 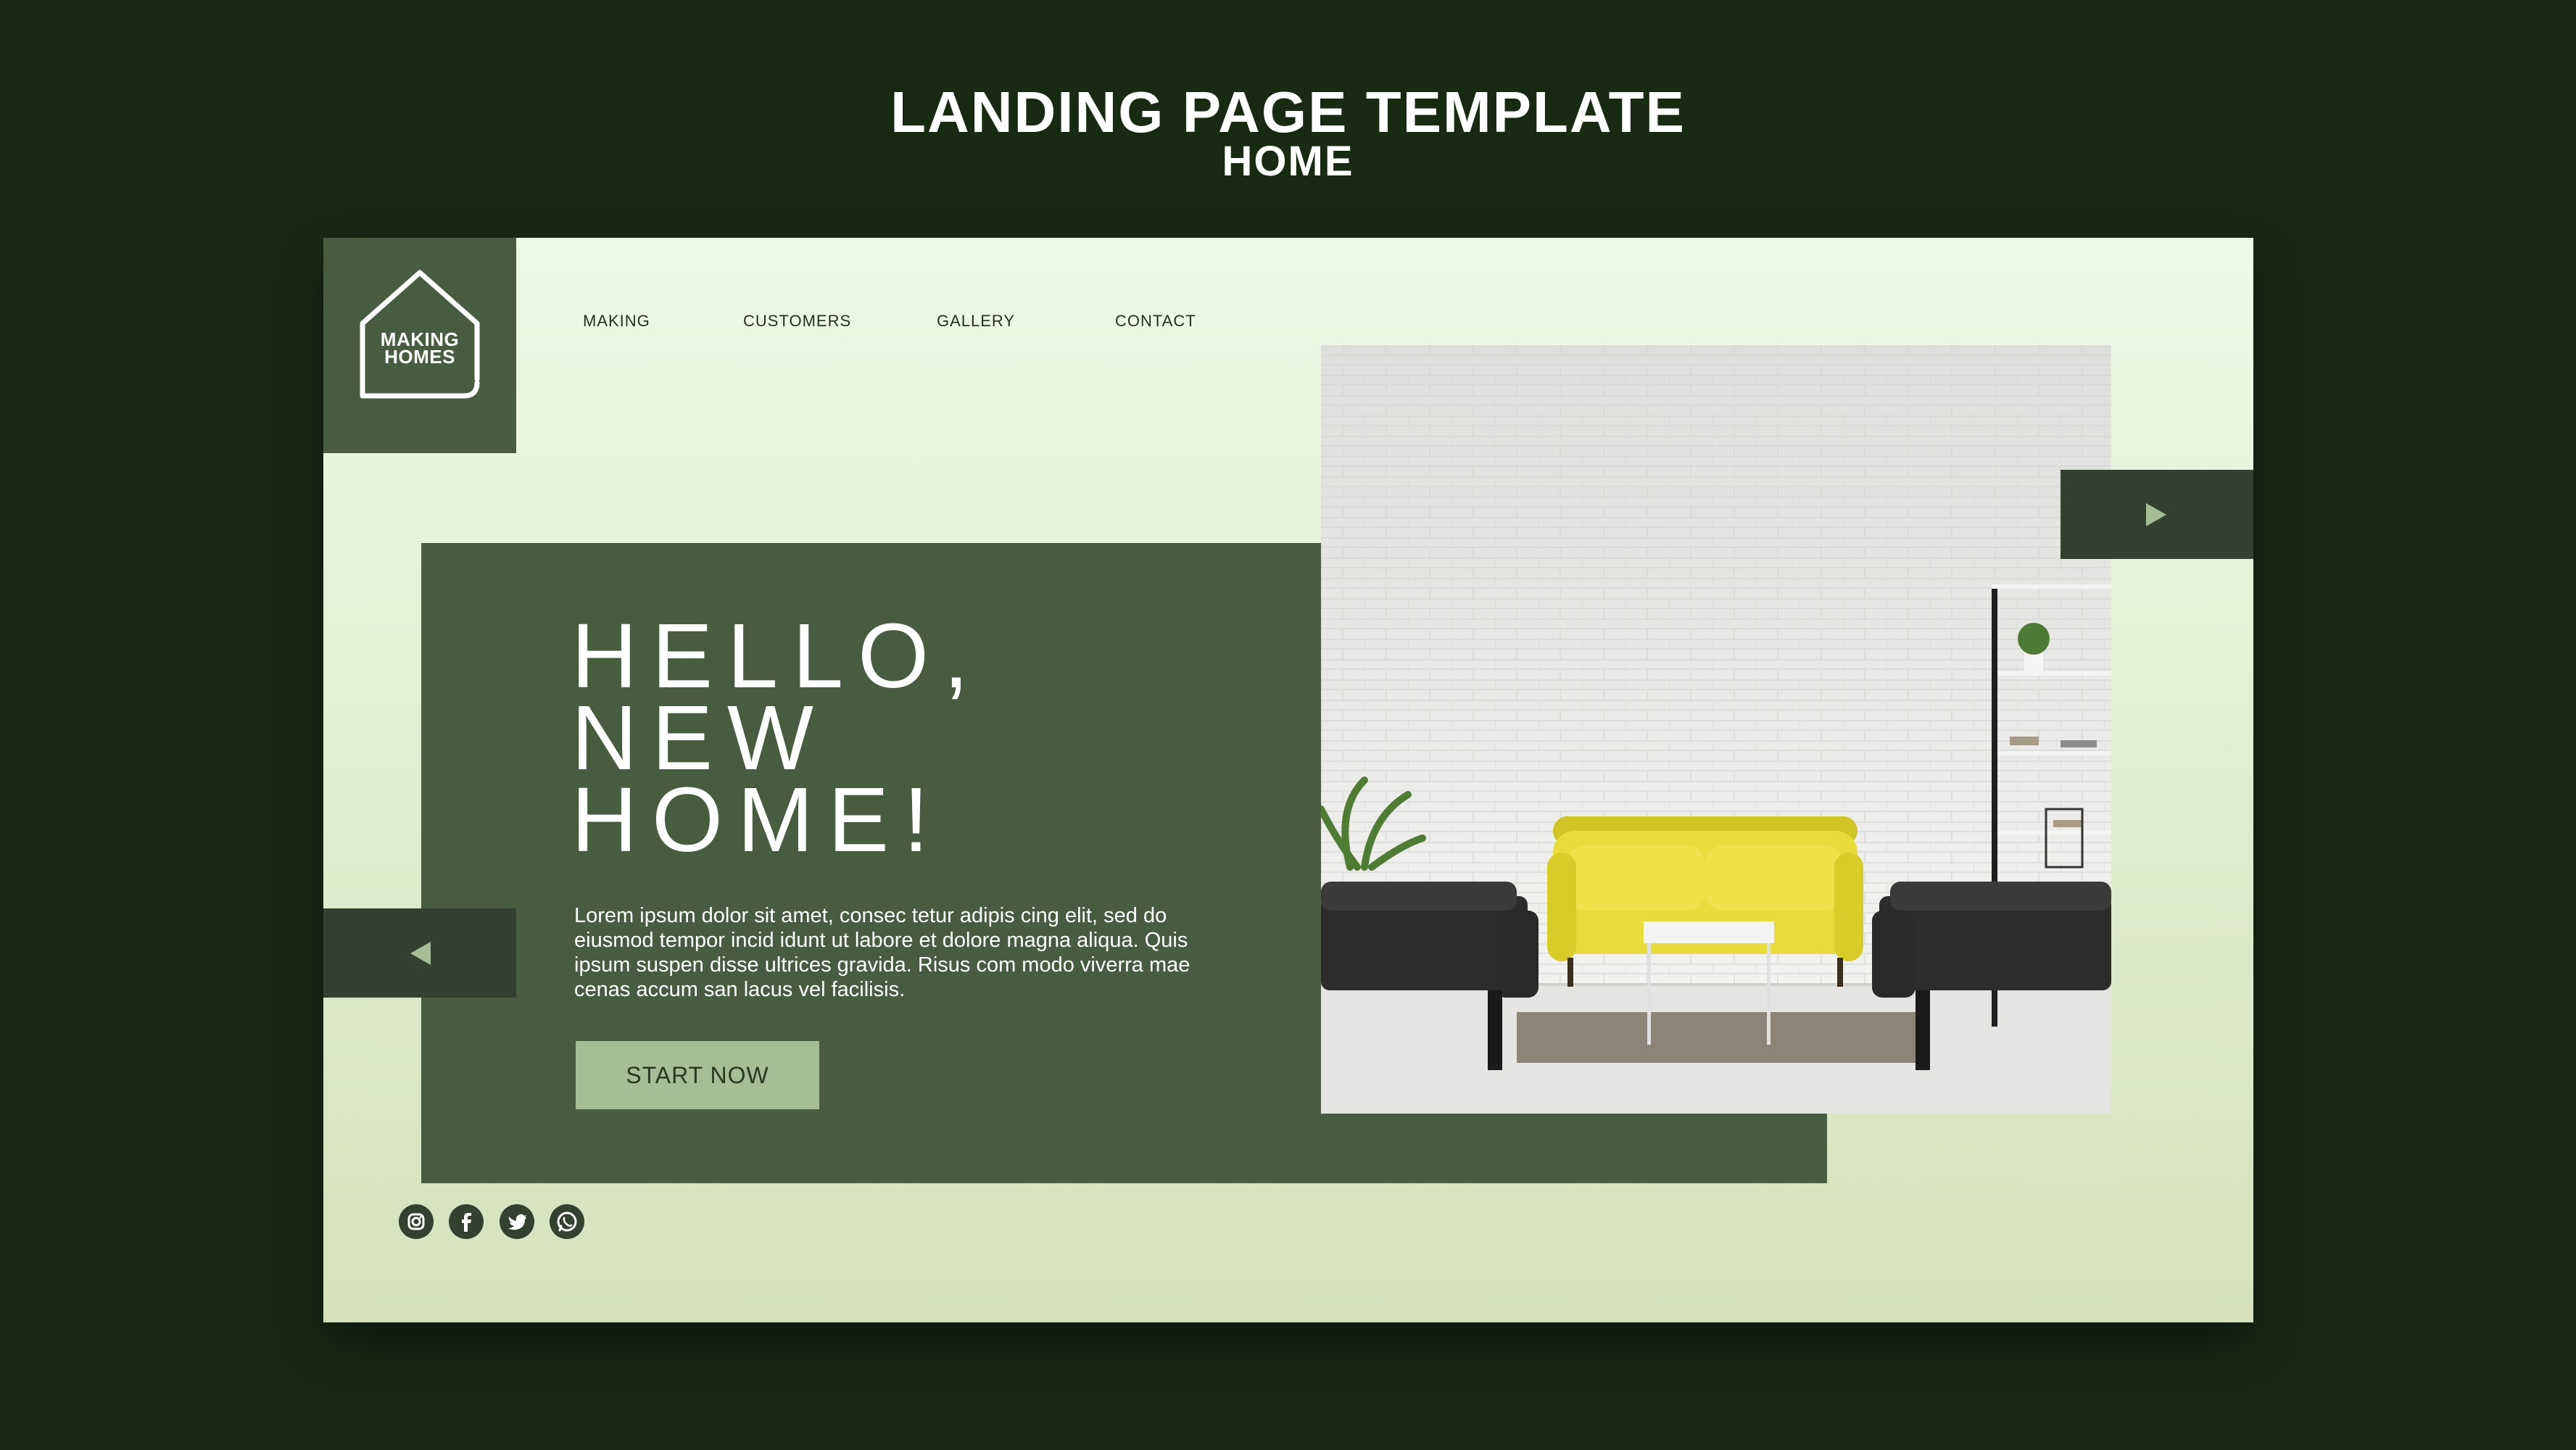 I want to click on instagram-icon, so click(x=416, y=1221).